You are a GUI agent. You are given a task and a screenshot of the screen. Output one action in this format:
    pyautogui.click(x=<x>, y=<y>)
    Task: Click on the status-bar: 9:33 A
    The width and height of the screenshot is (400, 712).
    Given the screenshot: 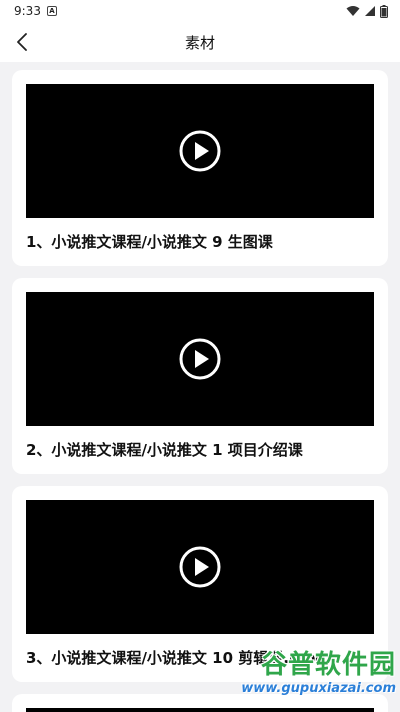 What is the action you would take?
    pyautogui.click(x=200, y=11)
    